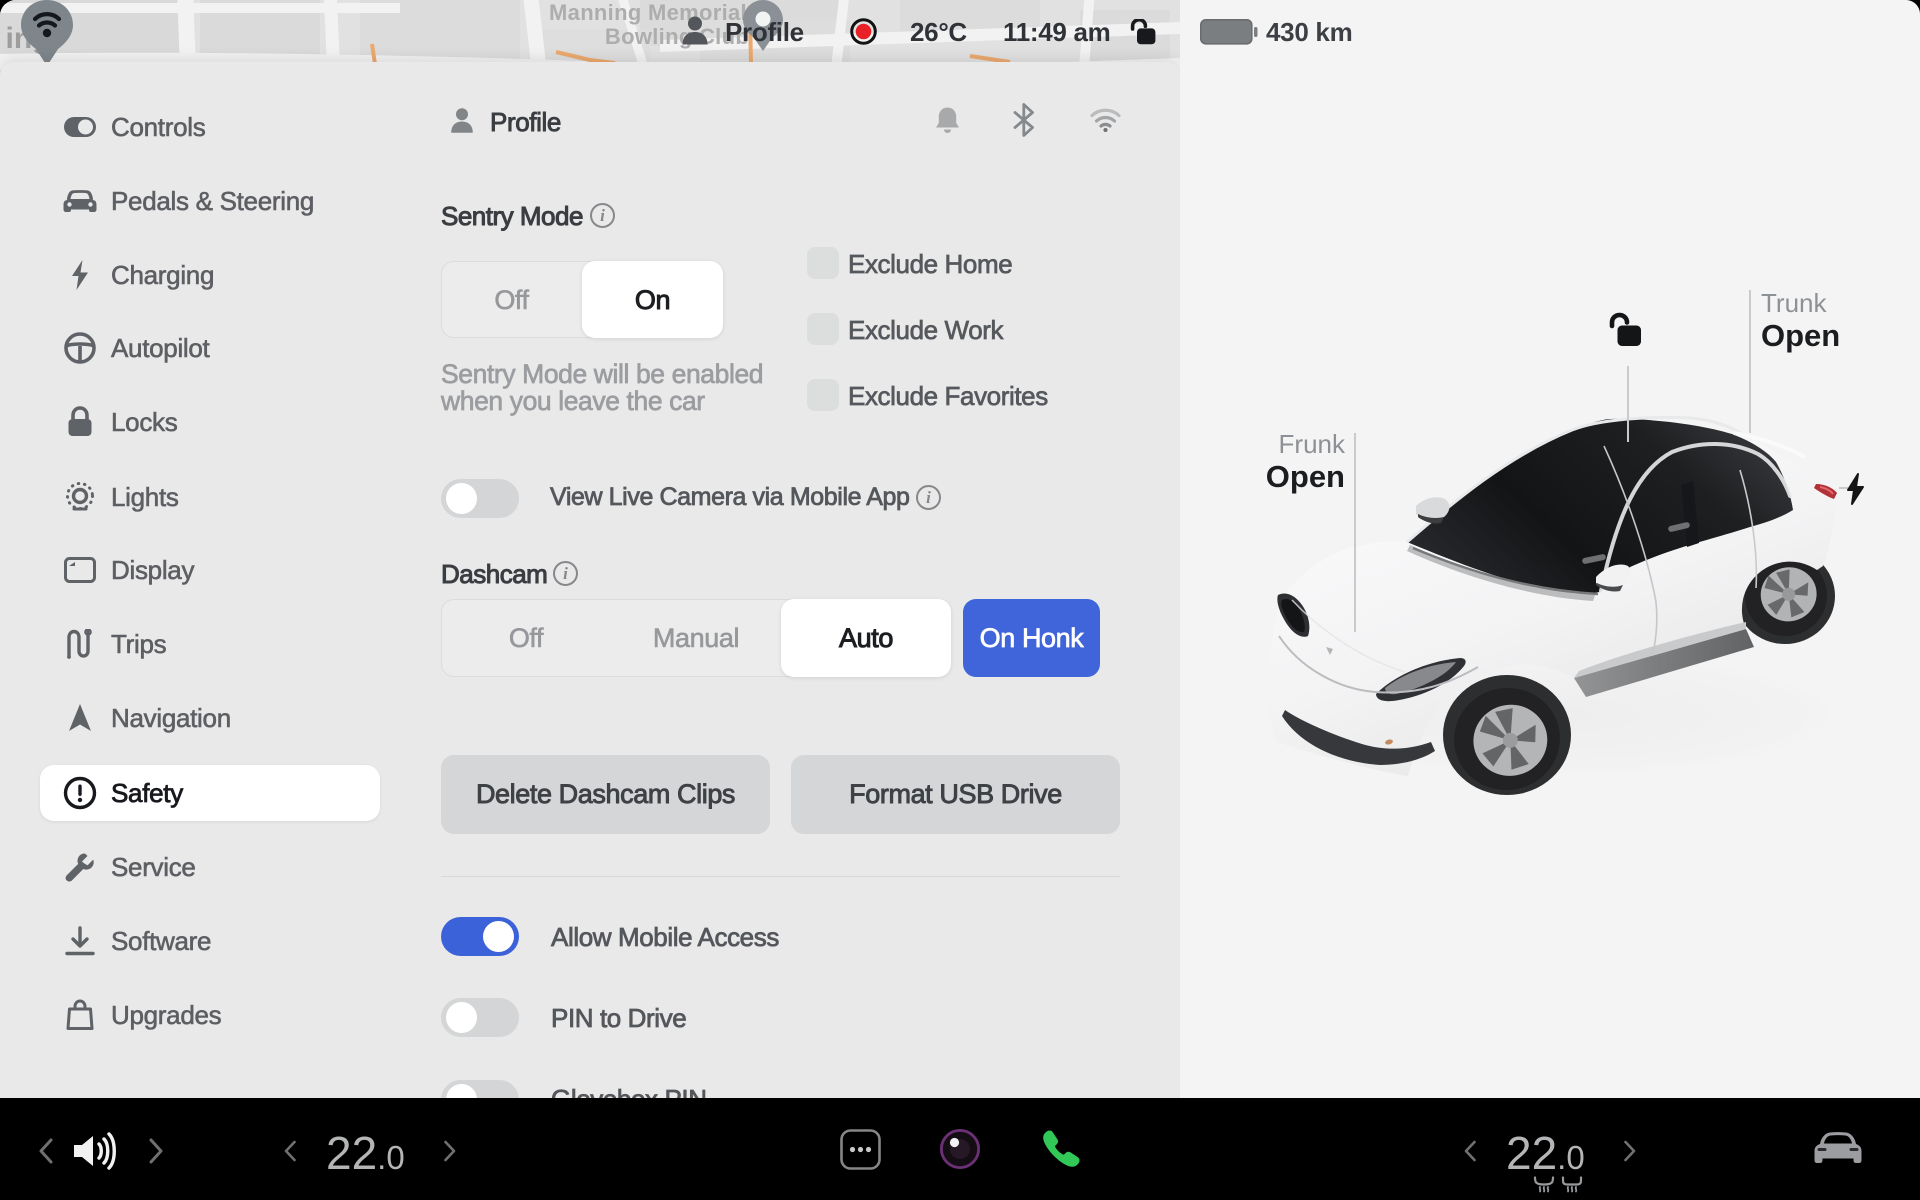 This screenshot has height=1200, width=1920. Describe the element at coordinates (1312, 444) in the screenshot. I see `svg-text: Frunk` at that location.